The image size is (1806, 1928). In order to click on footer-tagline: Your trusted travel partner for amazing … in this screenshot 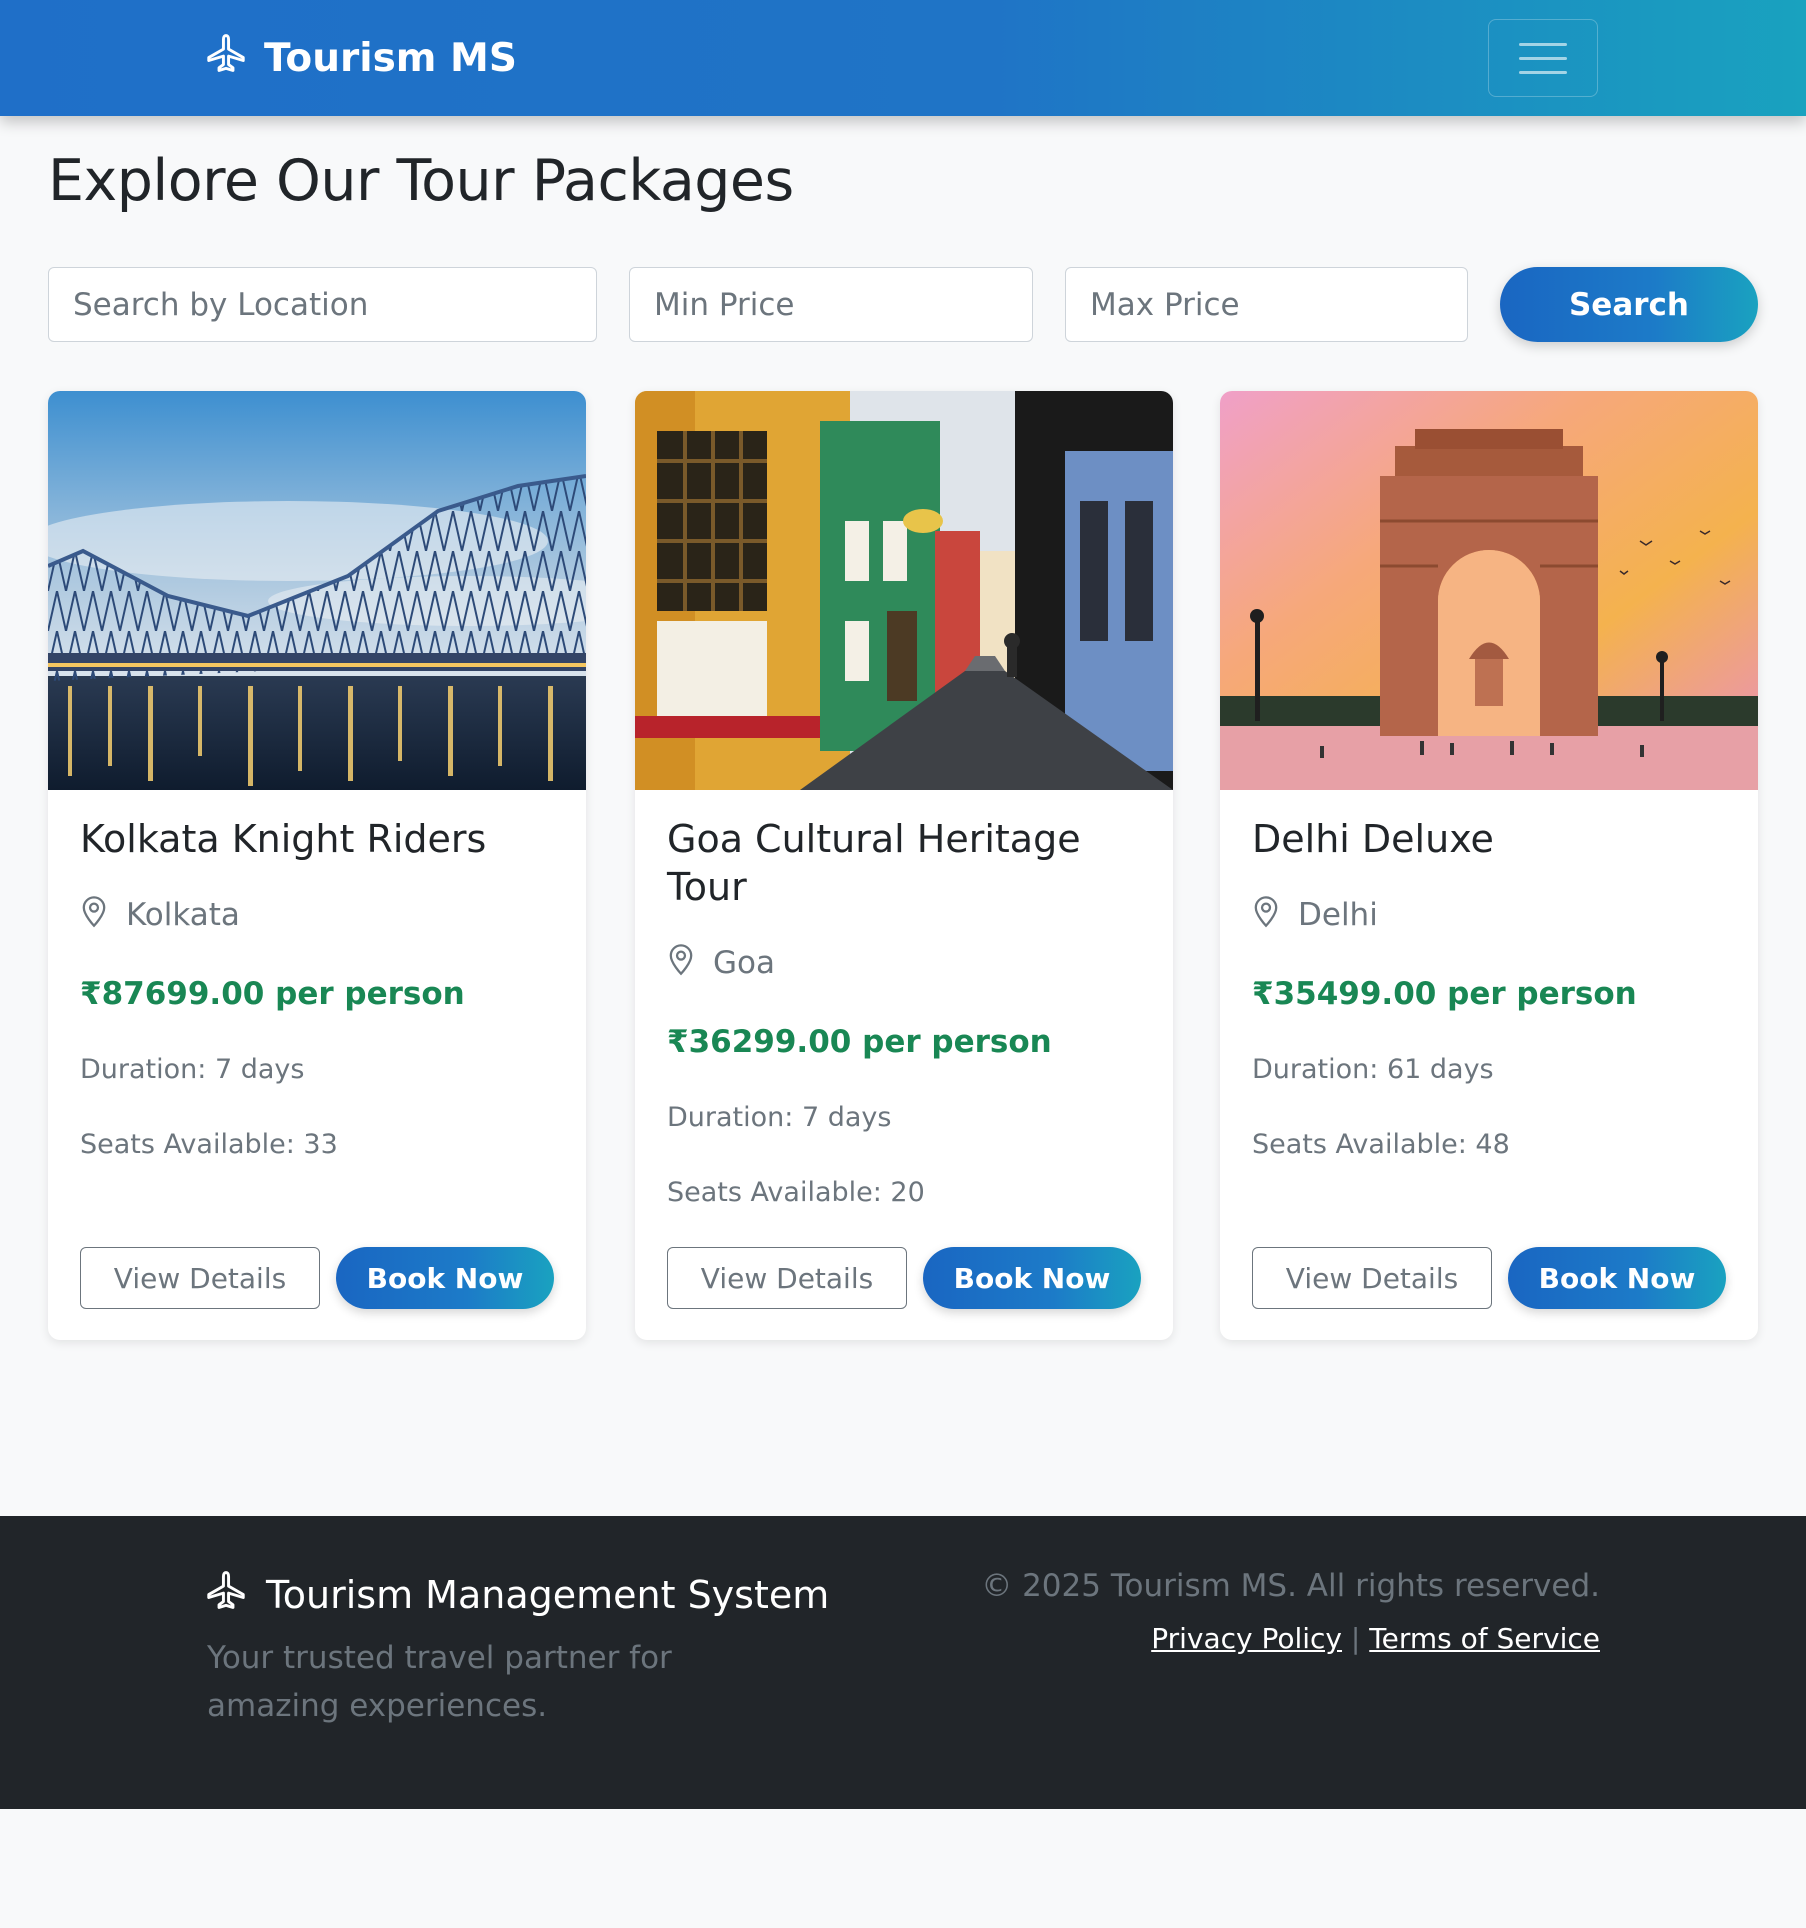, I will do `click(439, 1682)`.